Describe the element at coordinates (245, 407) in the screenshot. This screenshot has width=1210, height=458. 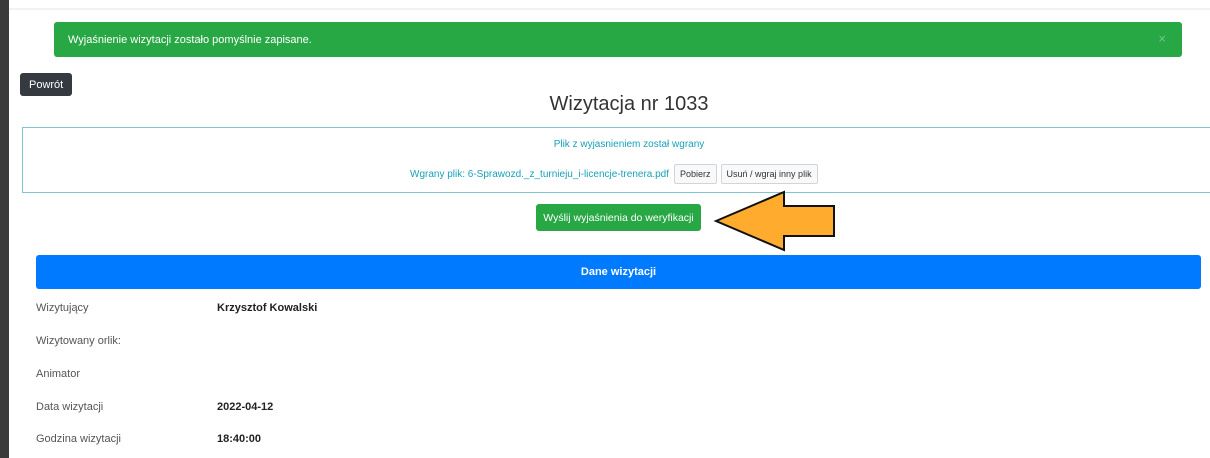
I see `detail-value-visit-date: 2022-04-12` at that location.